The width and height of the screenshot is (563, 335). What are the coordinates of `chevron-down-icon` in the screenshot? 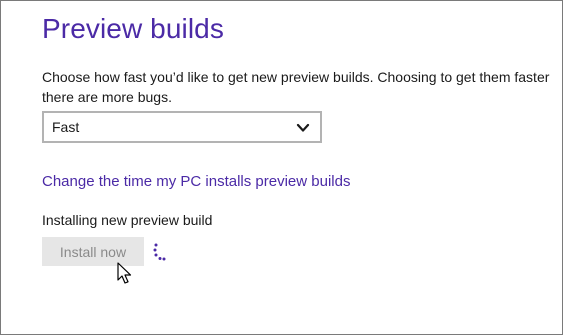 It's located at (303, 127).